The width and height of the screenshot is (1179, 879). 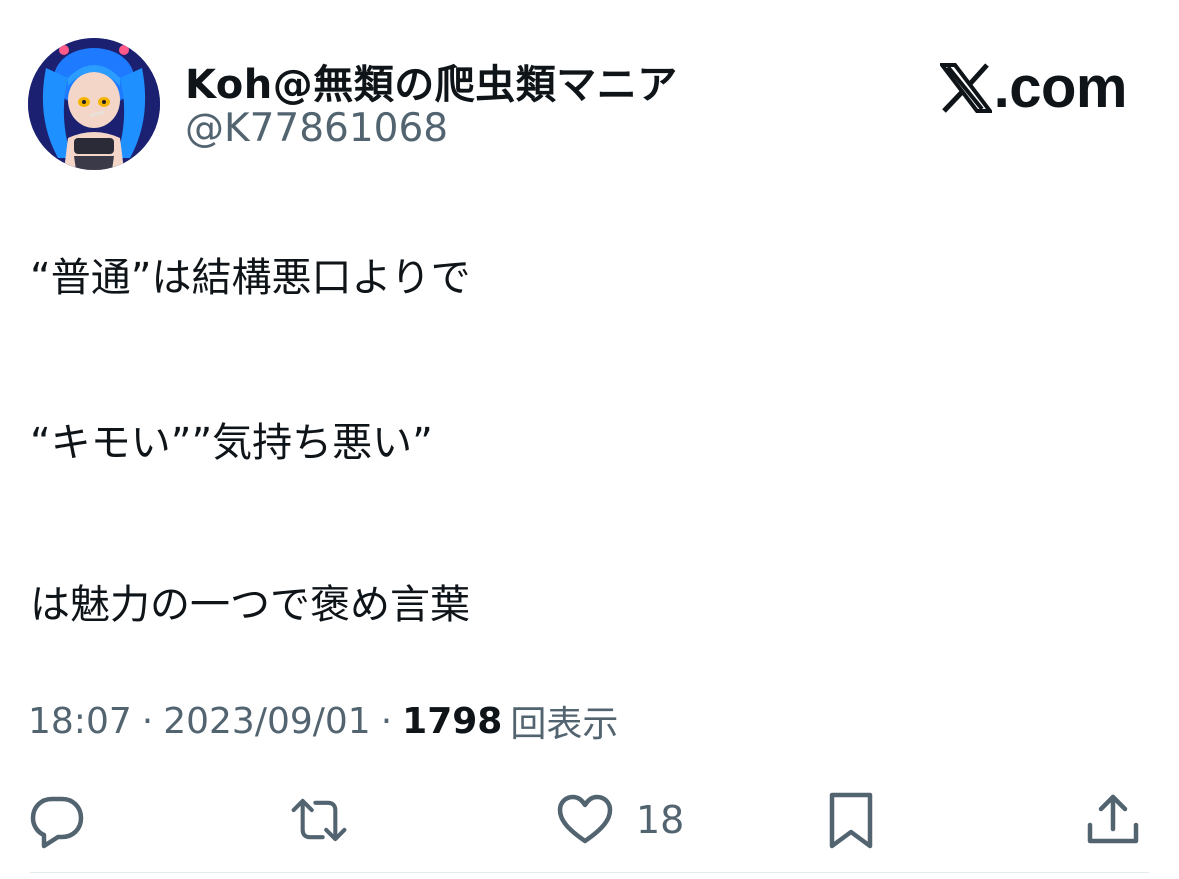 I want to click on share-button, so click(x=1113, y=820).